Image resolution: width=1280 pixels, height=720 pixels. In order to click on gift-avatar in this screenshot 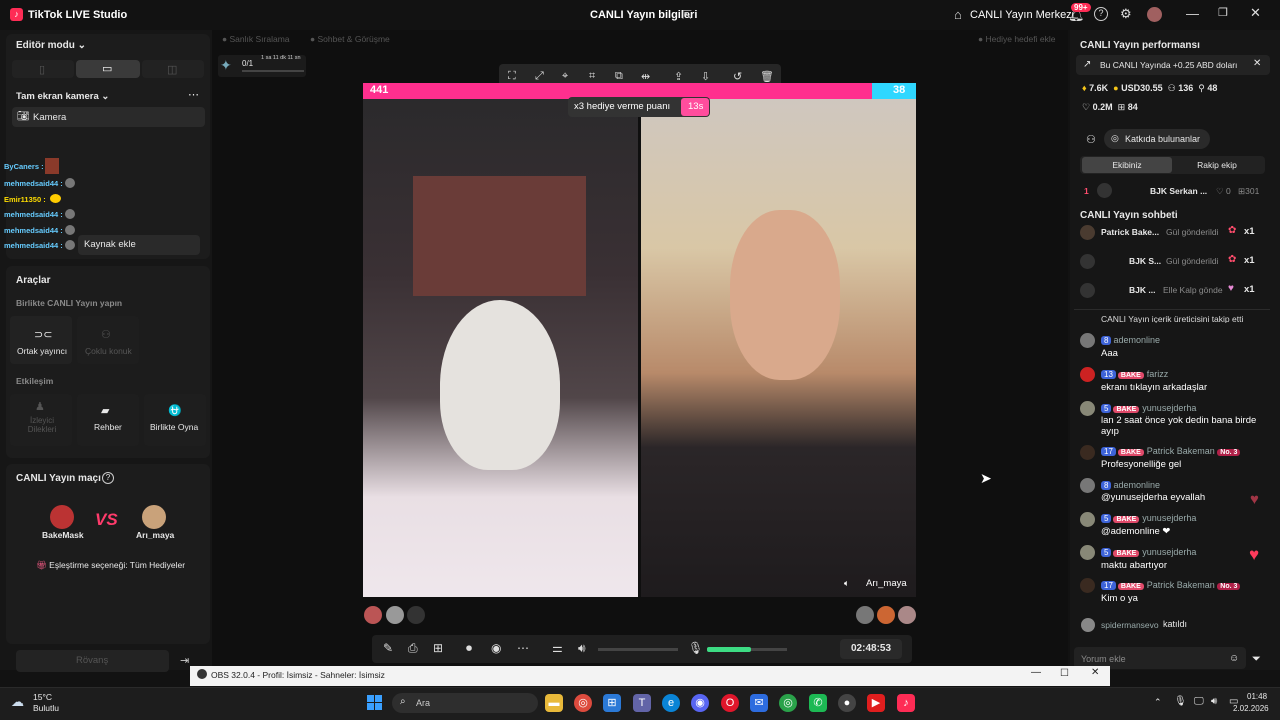, I will do `click(1087, 232)`.